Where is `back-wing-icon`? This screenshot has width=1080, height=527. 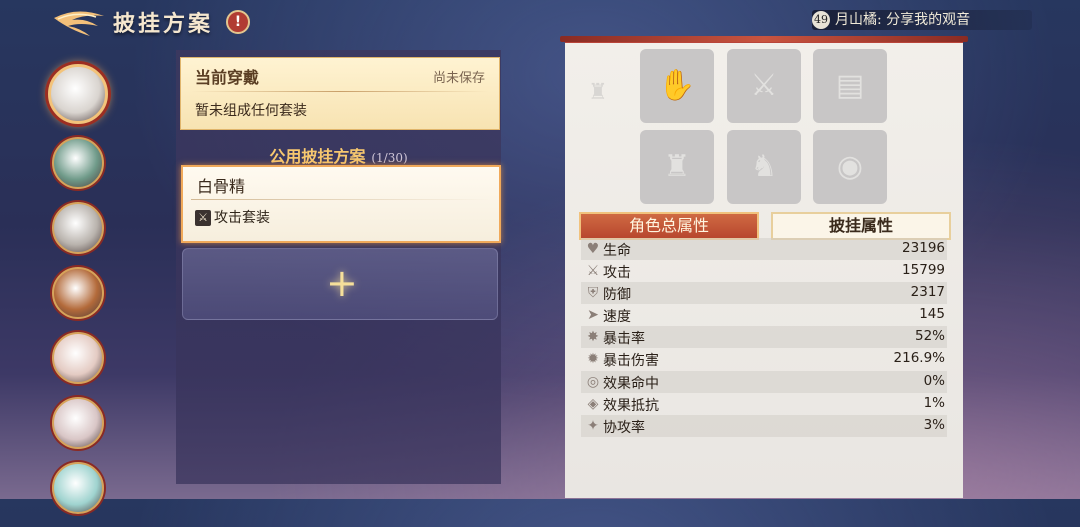
back-wing-icon is located at coordinates (79, 23).